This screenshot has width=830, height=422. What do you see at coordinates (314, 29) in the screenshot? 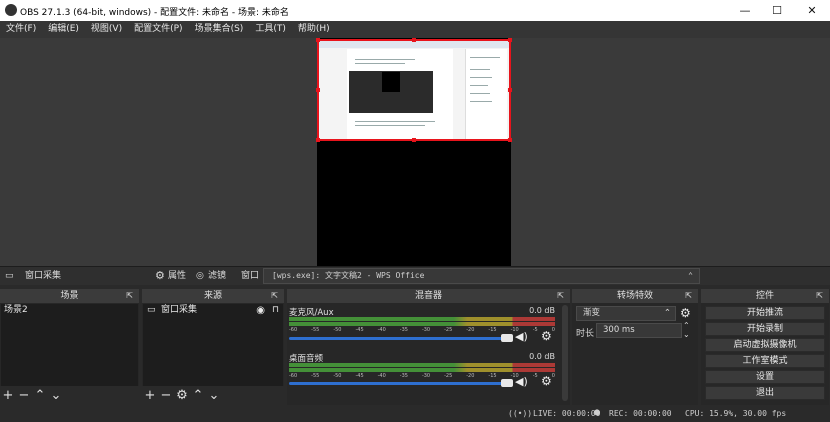
I see `menu-help: 帮助(H)` at bounding box center [314, 29].